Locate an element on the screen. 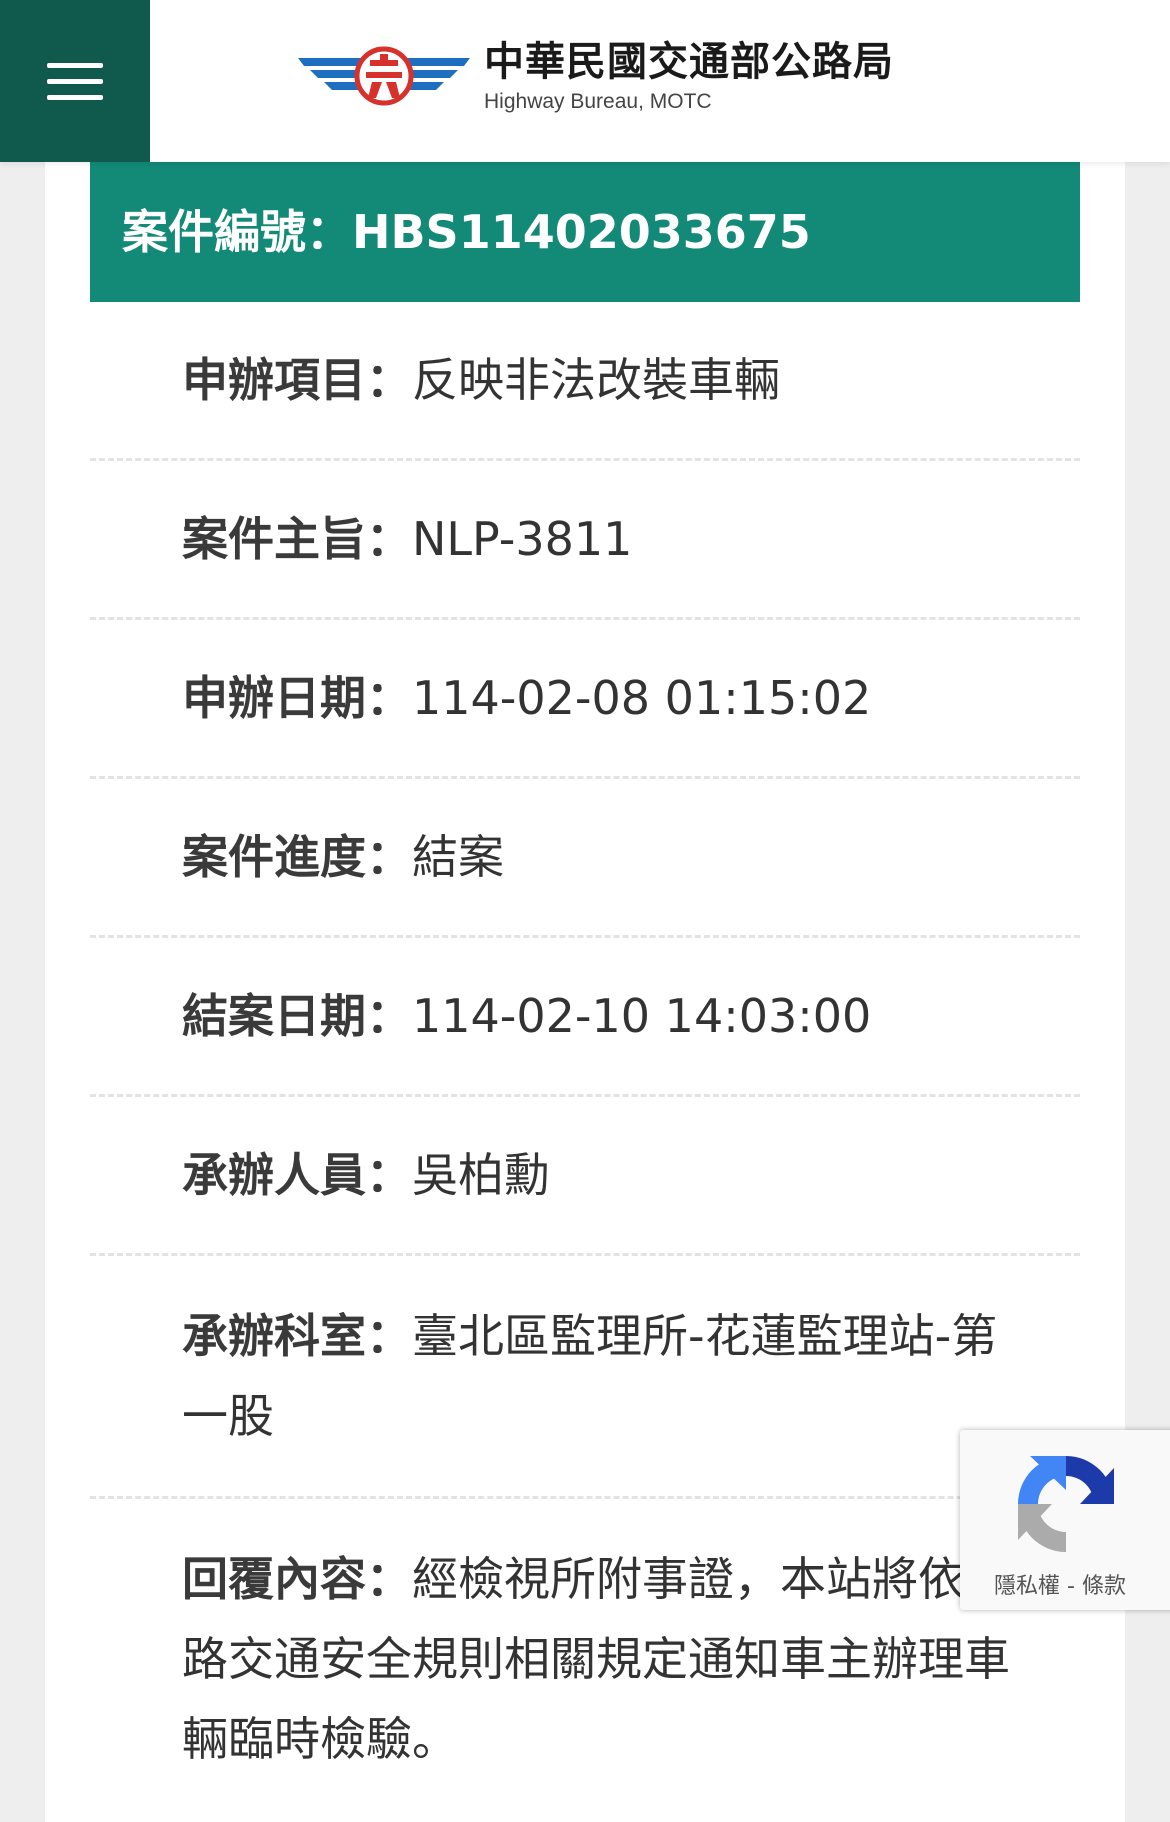  hamburger-menu-button is located at coordinates (75, 81).